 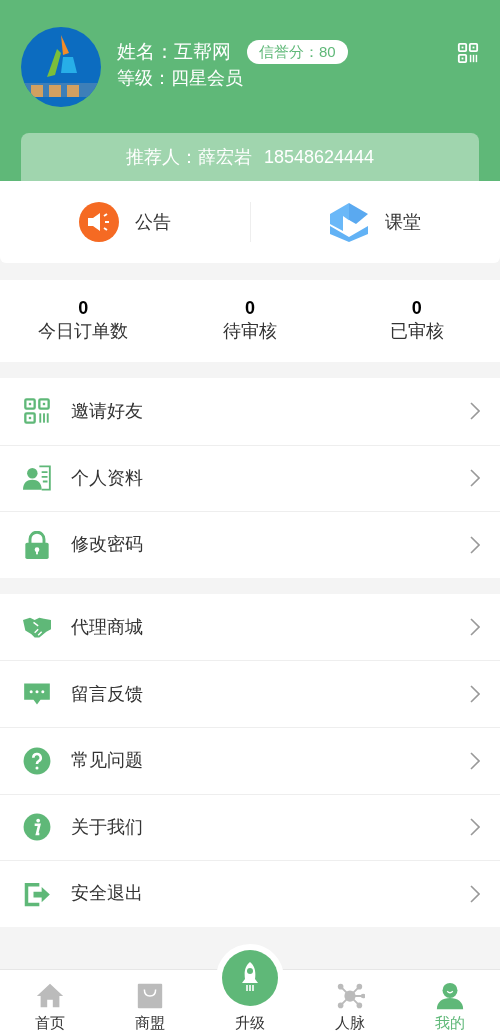 I want to click on rocket-icon, so click(x=250, y=978).